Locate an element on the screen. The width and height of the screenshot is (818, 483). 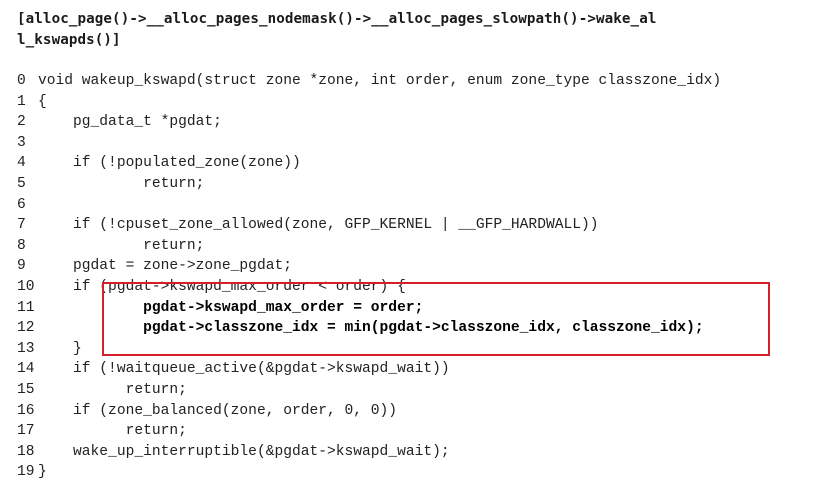
line-number: 8 is located at coordinates (21, 245).